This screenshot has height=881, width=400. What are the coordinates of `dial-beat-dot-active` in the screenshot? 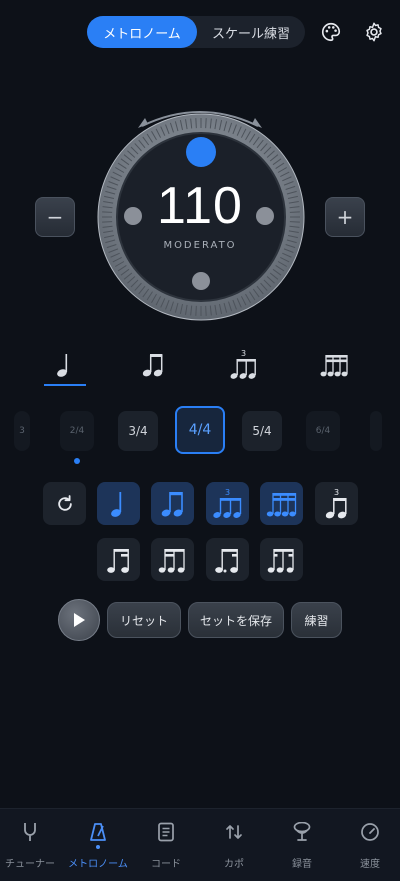 It's located at (201, 152).